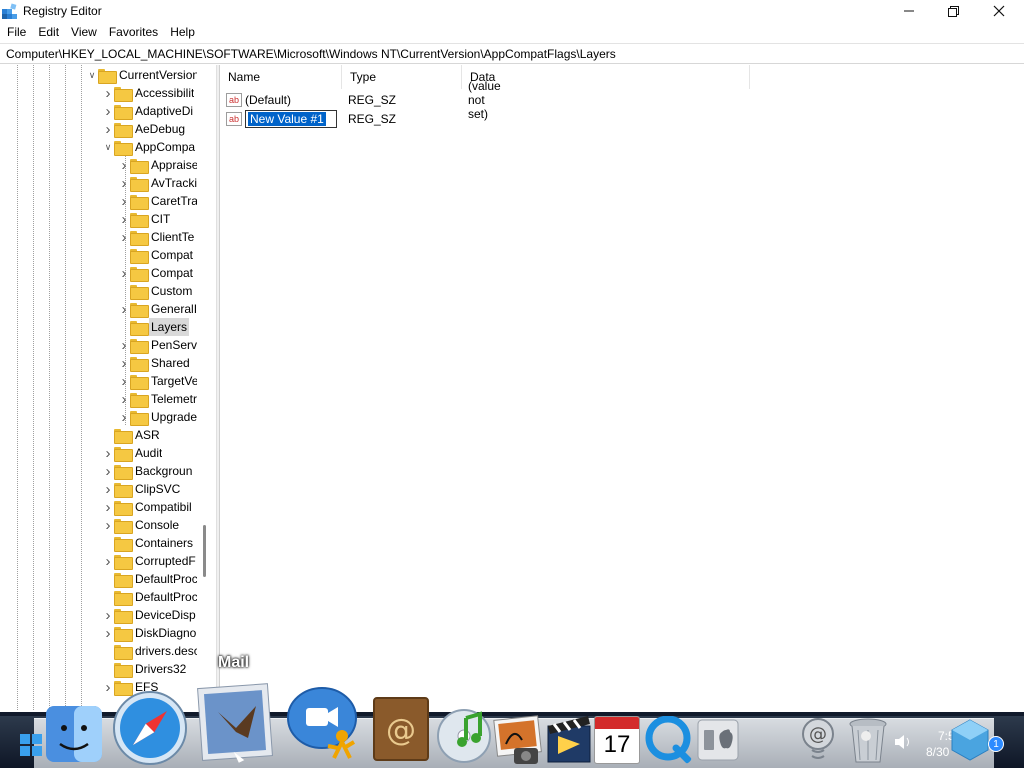 This screenshot has width=1024, height=768. I want to click on tree-vertical-scrollbar, so click(204, 551).